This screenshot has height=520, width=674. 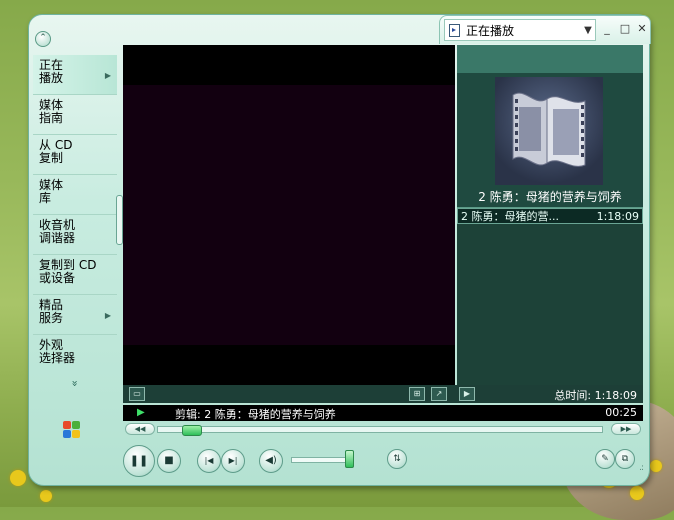 I want to click on film-strip-icon, so click(x=549, y=129).